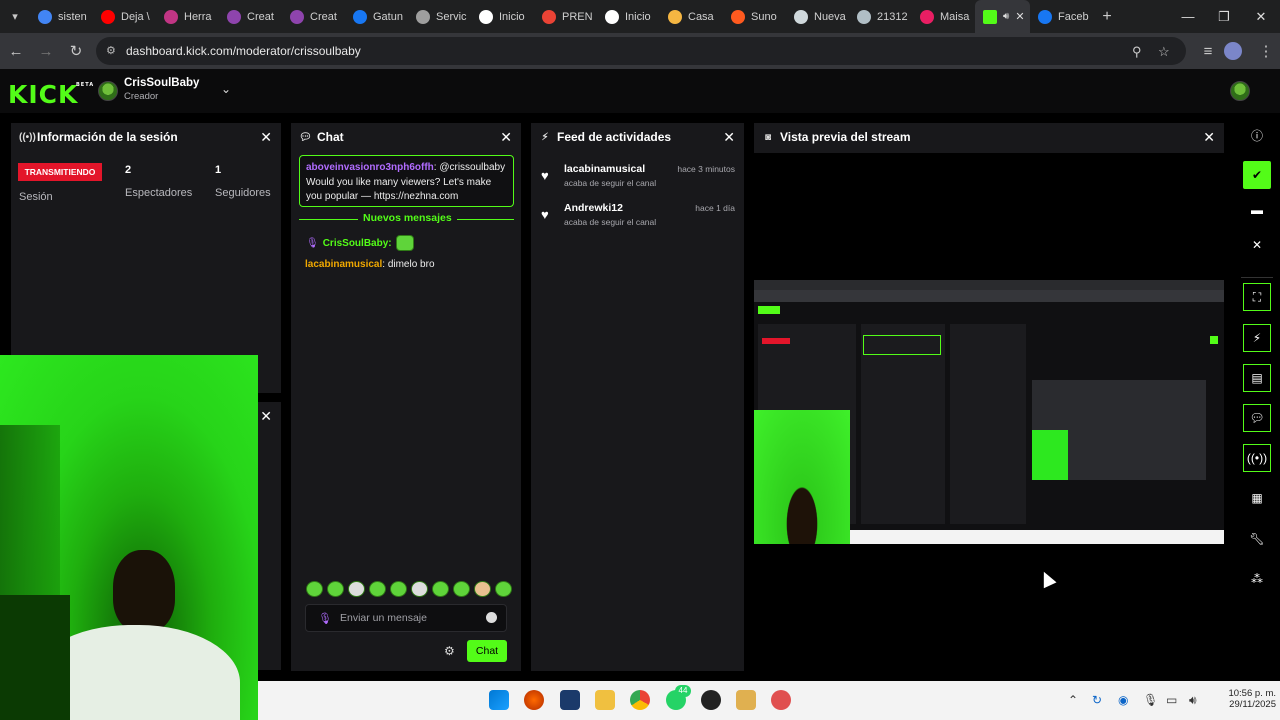 Image resolution: width=1280 pixels, height=720 pixels. What do you see at coordinates (449, 651) in the screenshot?
I see `chat-settings-gear-icon: ⚙` at bounding box center [449, 651].